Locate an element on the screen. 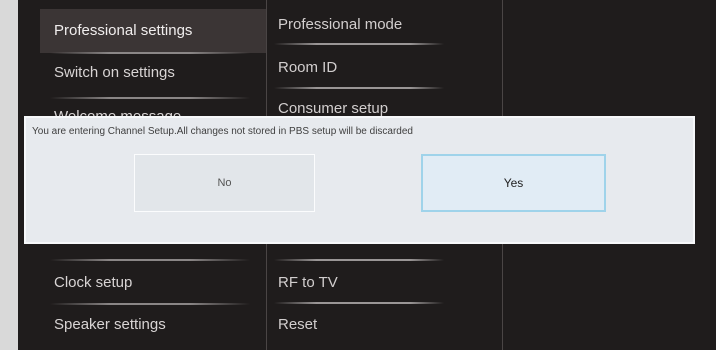 Image resolution: width=716 pixels, height=350 pixels. menu-item-rf-to-tv: RF to TV is located at coordinates (384, 282).